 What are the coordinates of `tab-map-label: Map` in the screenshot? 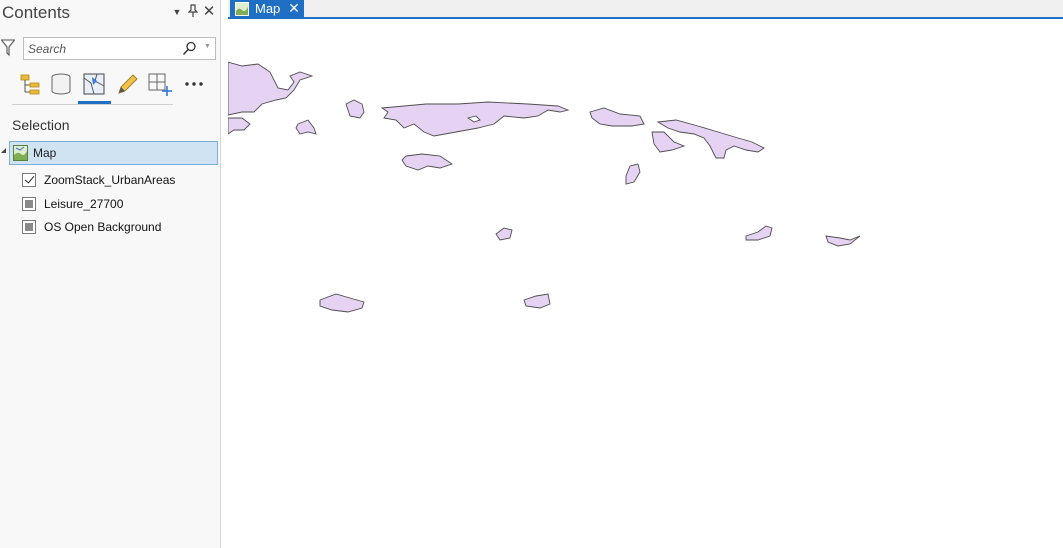 It's located at (268, 8).